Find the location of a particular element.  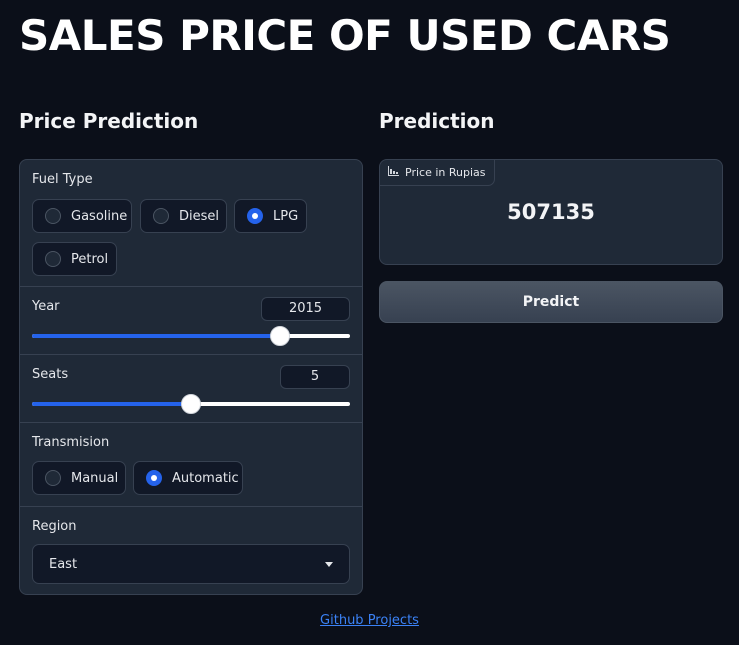

prediction-output-panel: Price in Rupias 507135 is located at coordinates (551, 212).